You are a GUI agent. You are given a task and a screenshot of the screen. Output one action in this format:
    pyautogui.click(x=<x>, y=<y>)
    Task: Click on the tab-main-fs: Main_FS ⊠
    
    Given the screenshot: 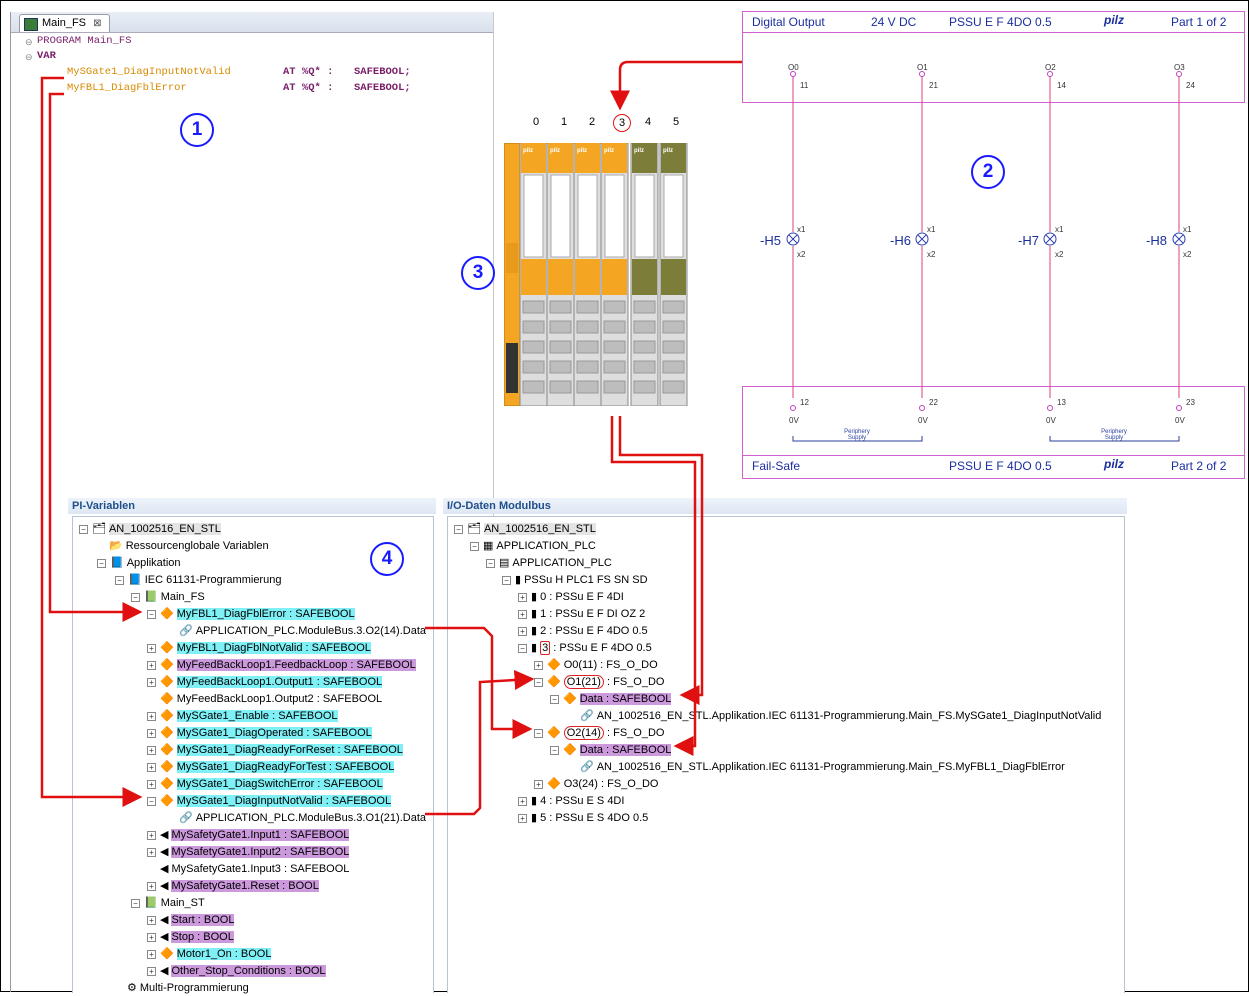 What is the action you would take?
    pyautogui.click(x=65, y=23)
    